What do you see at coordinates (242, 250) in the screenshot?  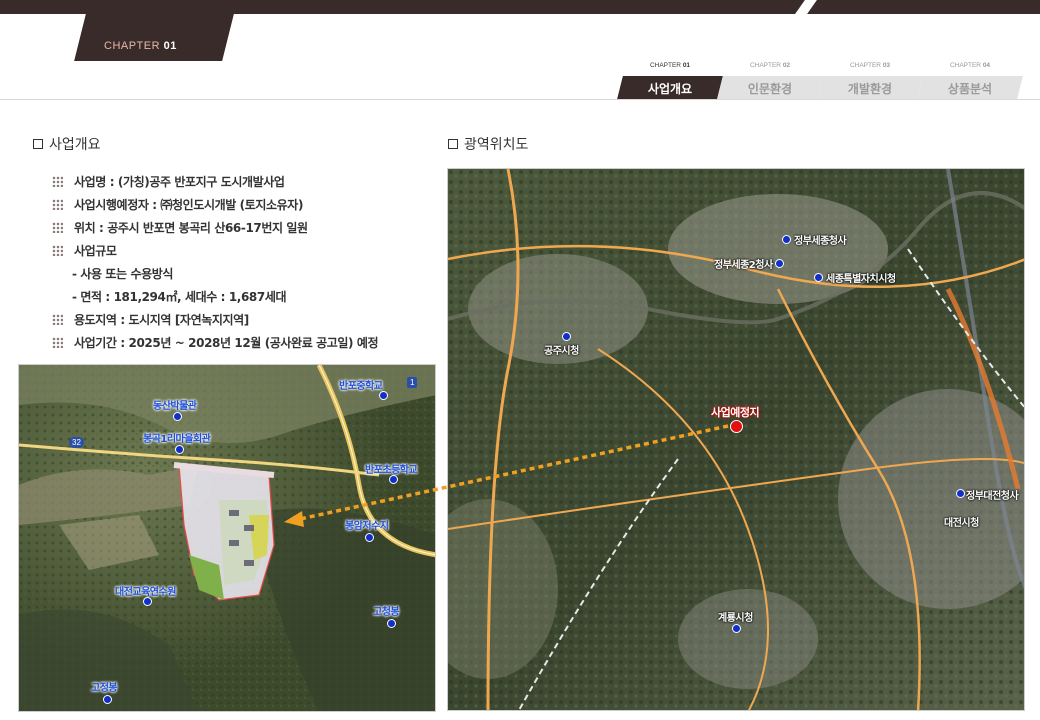 I see `overview-item-scale: 사업규모` at bounding box center [242, 250].